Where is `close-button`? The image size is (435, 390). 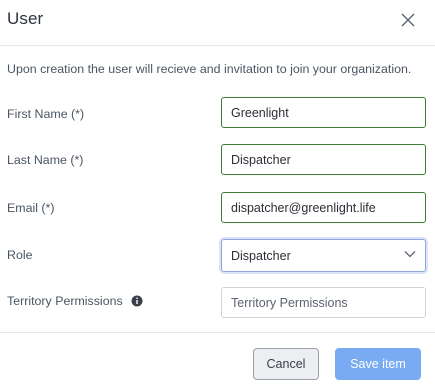
close-button is located at coordinates (408, 20).